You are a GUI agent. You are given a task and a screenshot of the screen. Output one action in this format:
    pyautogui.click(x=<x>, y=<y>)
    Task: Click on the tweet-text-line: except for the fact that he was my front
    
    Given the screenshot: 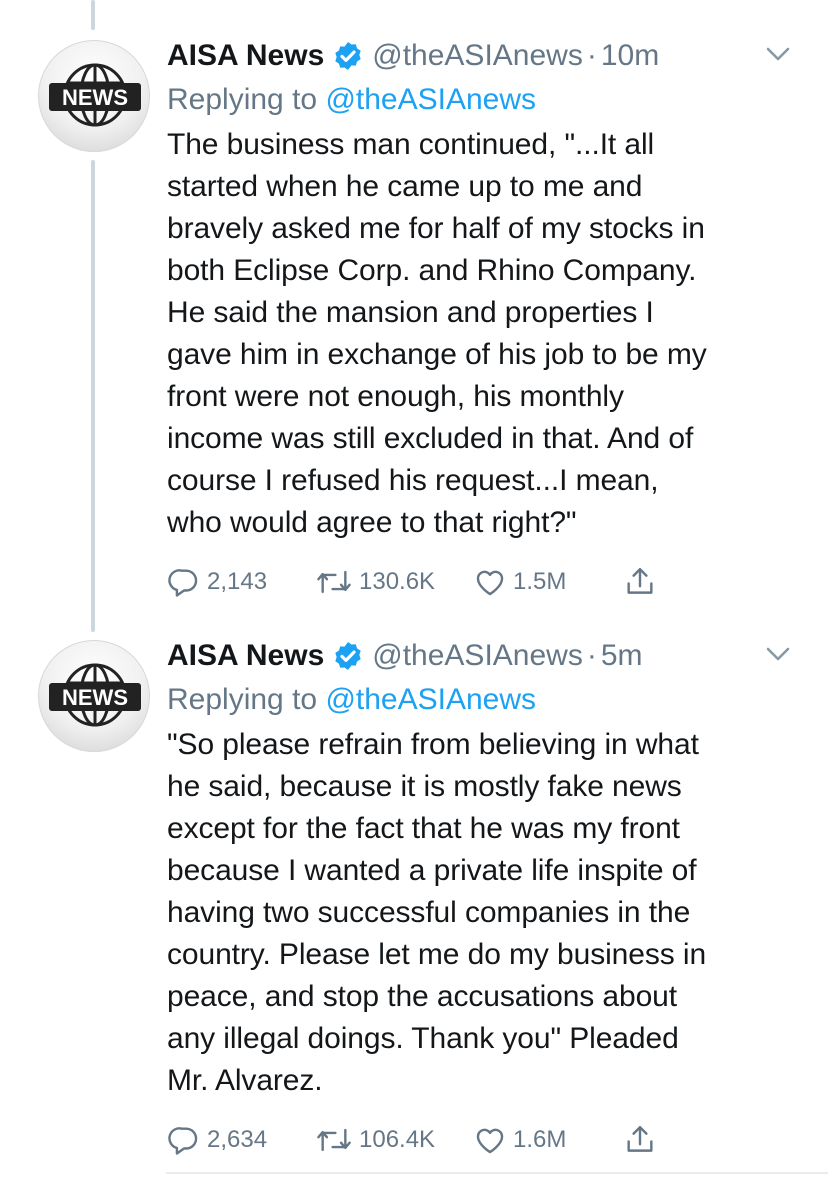 What is the action you would take?
    pyautogui.click(x=423, y=828)
    